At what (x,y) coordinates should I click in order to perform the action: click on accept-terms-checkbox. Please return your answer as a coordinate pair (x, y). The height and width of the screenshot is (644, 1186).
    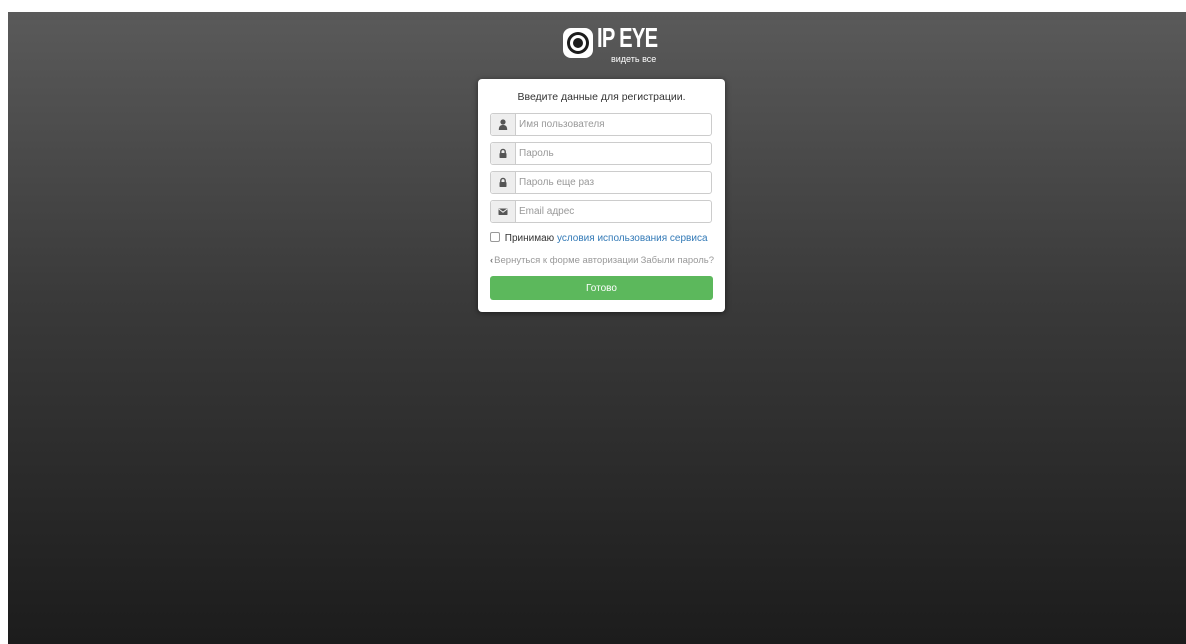
    Looking at the image, I should click on (495, 237).